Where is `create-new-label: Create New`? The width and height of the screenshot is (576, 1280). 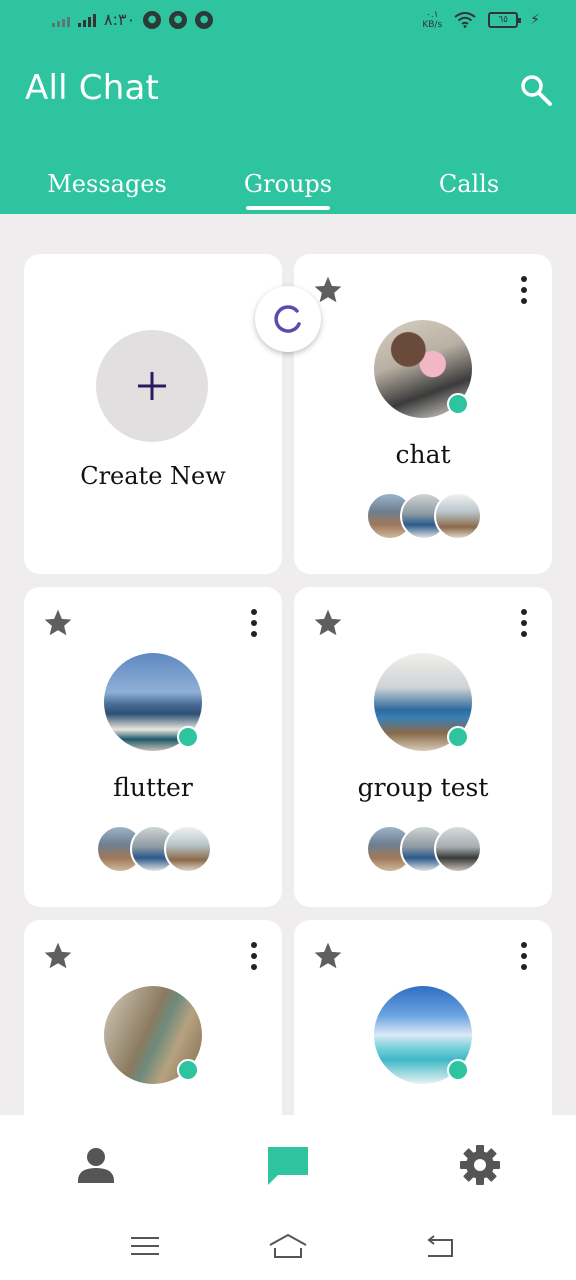
create-new-label: Create New is located at coordinates (153, 476).